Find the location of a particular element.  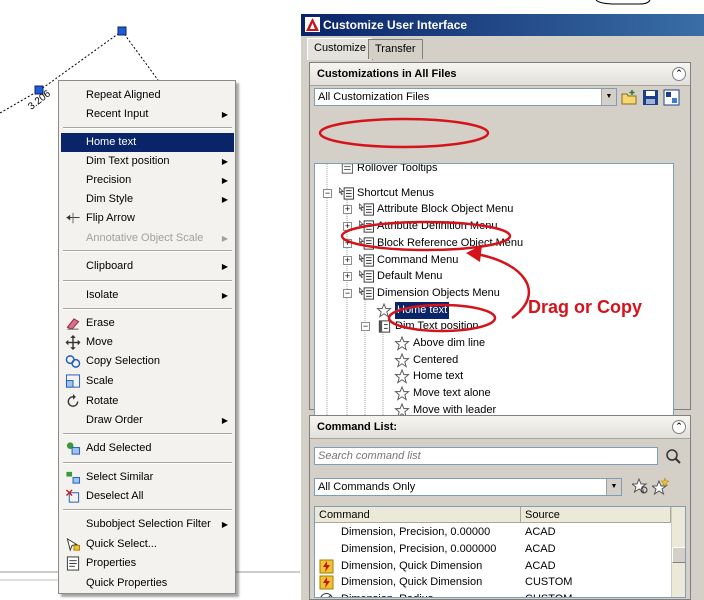

menu-item-properties: Properties is located at coordinates (147, 563).